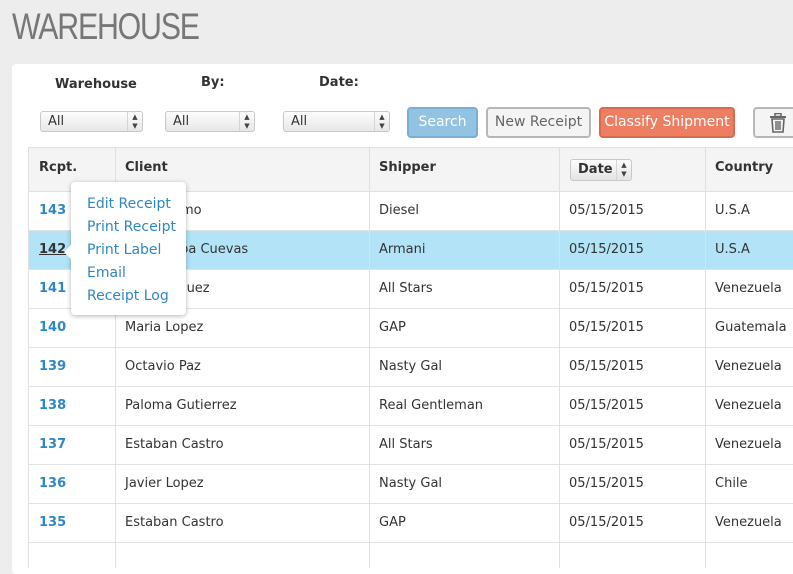 This screenshot has width=793, height=574. Describe the element at coordinates (744, 167) in the screenshot. I see `header-country: Country` at that location.